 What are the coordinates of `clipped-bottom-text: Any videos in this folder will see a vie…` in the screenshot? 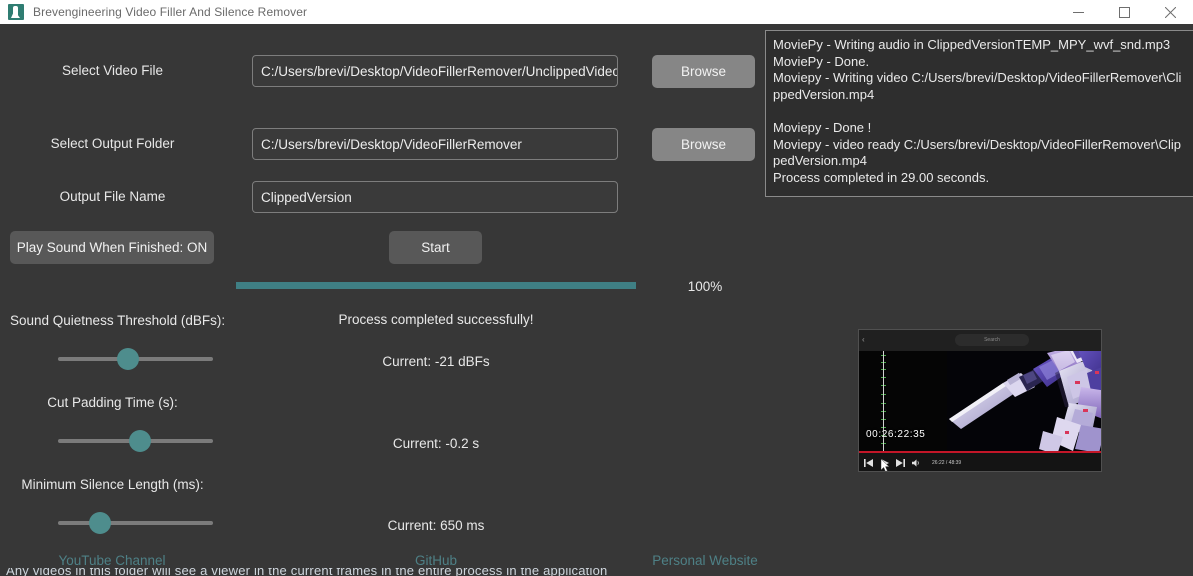 It's located at (596, 572).